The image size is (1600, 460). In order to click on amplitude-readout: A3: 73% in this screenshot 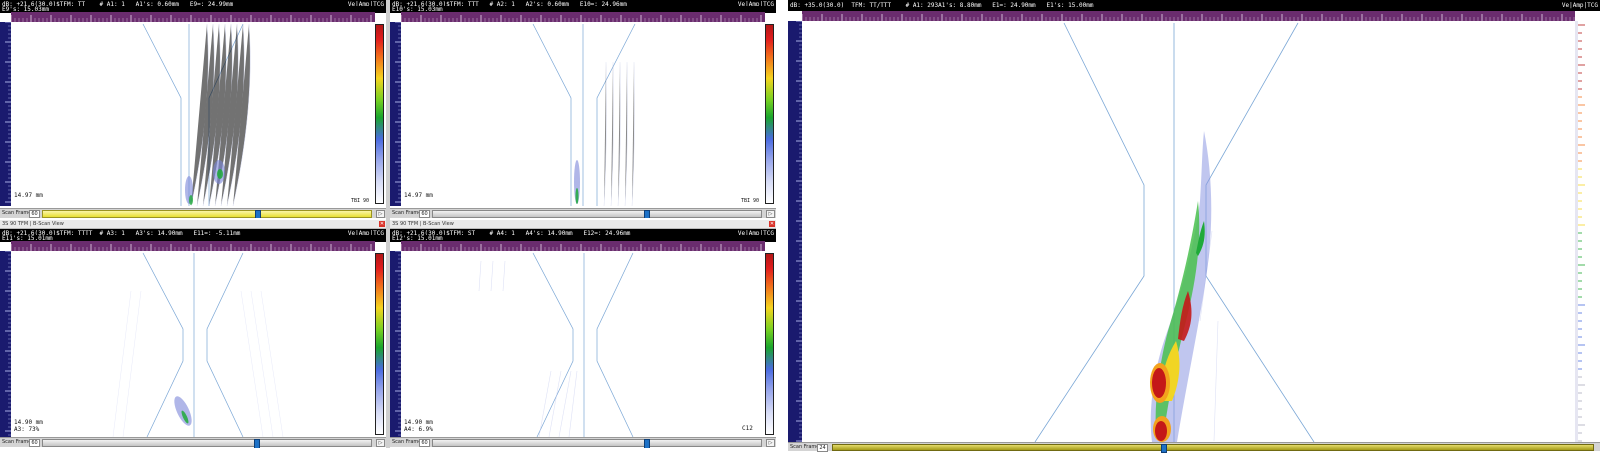, I will do `click(27, 429)`.